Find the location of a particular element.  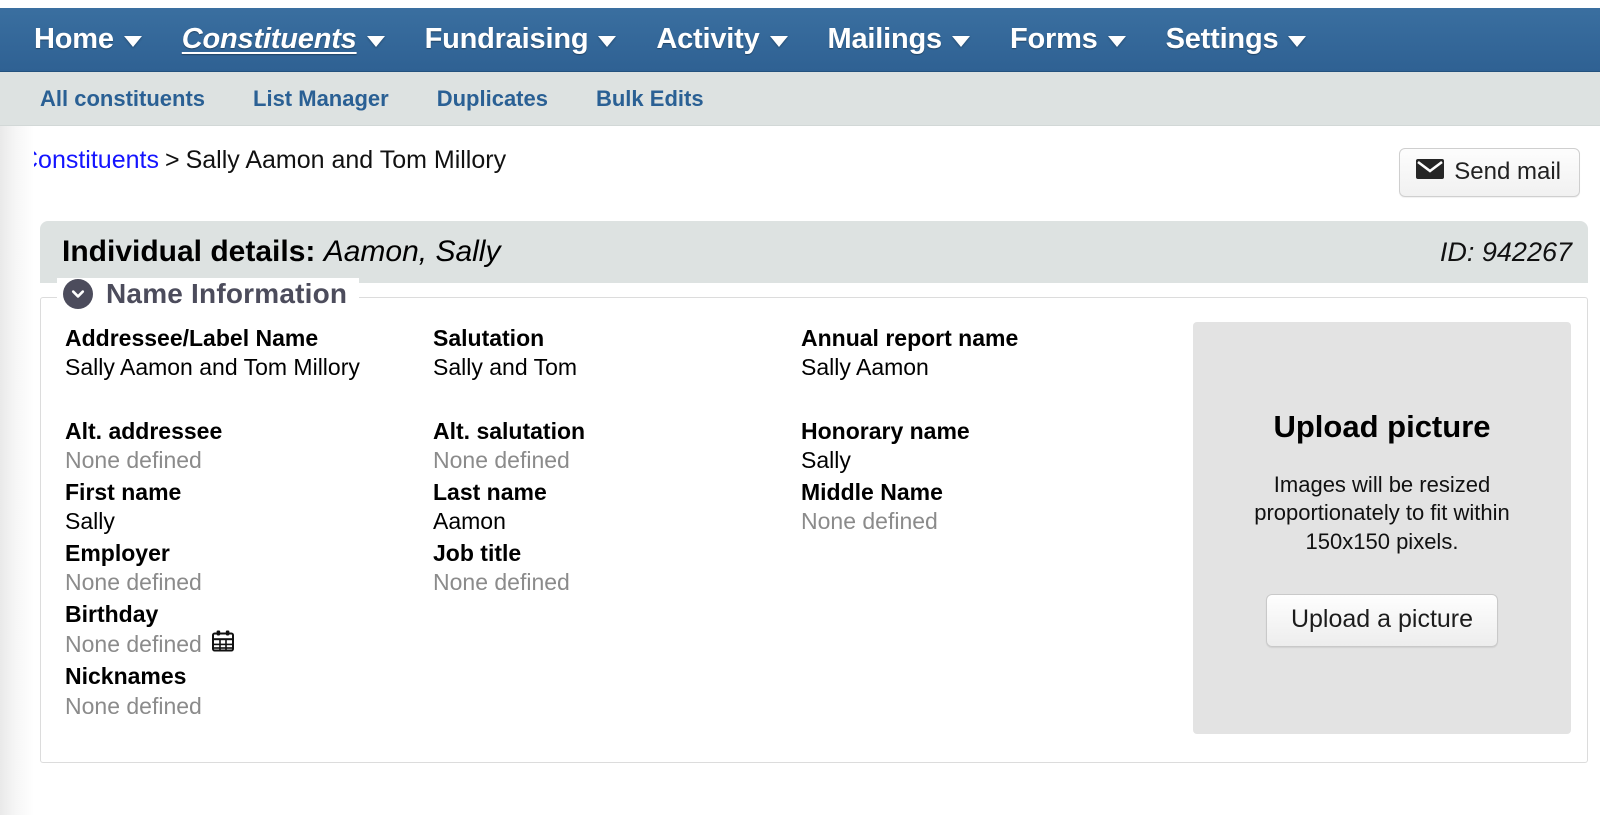

field-alt-addressee: Alt. addressee None defined is located at coordinates (249, 446).